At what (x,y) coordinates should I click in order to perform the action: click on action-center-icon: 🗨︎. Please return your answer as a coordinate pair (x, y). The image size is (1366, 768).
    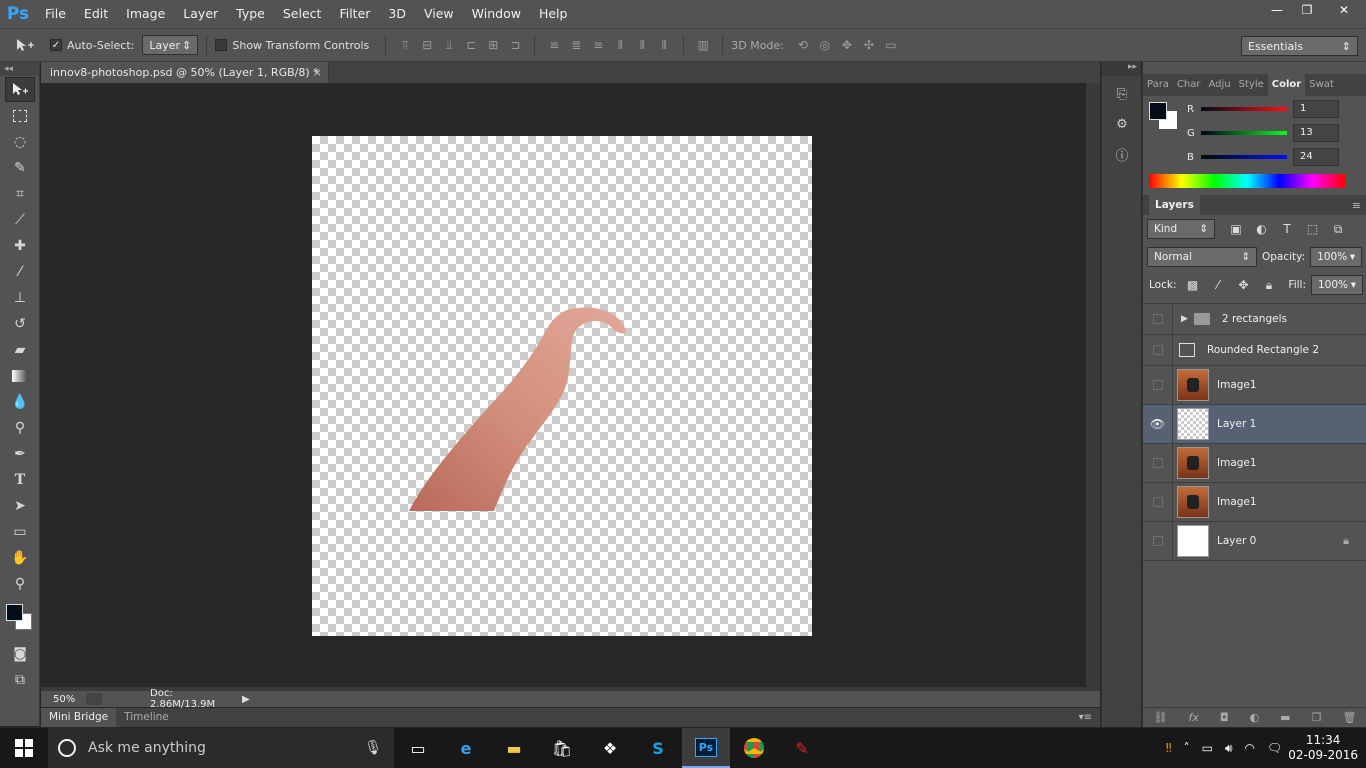
    Looking at the image, I should click on (1274, 748).